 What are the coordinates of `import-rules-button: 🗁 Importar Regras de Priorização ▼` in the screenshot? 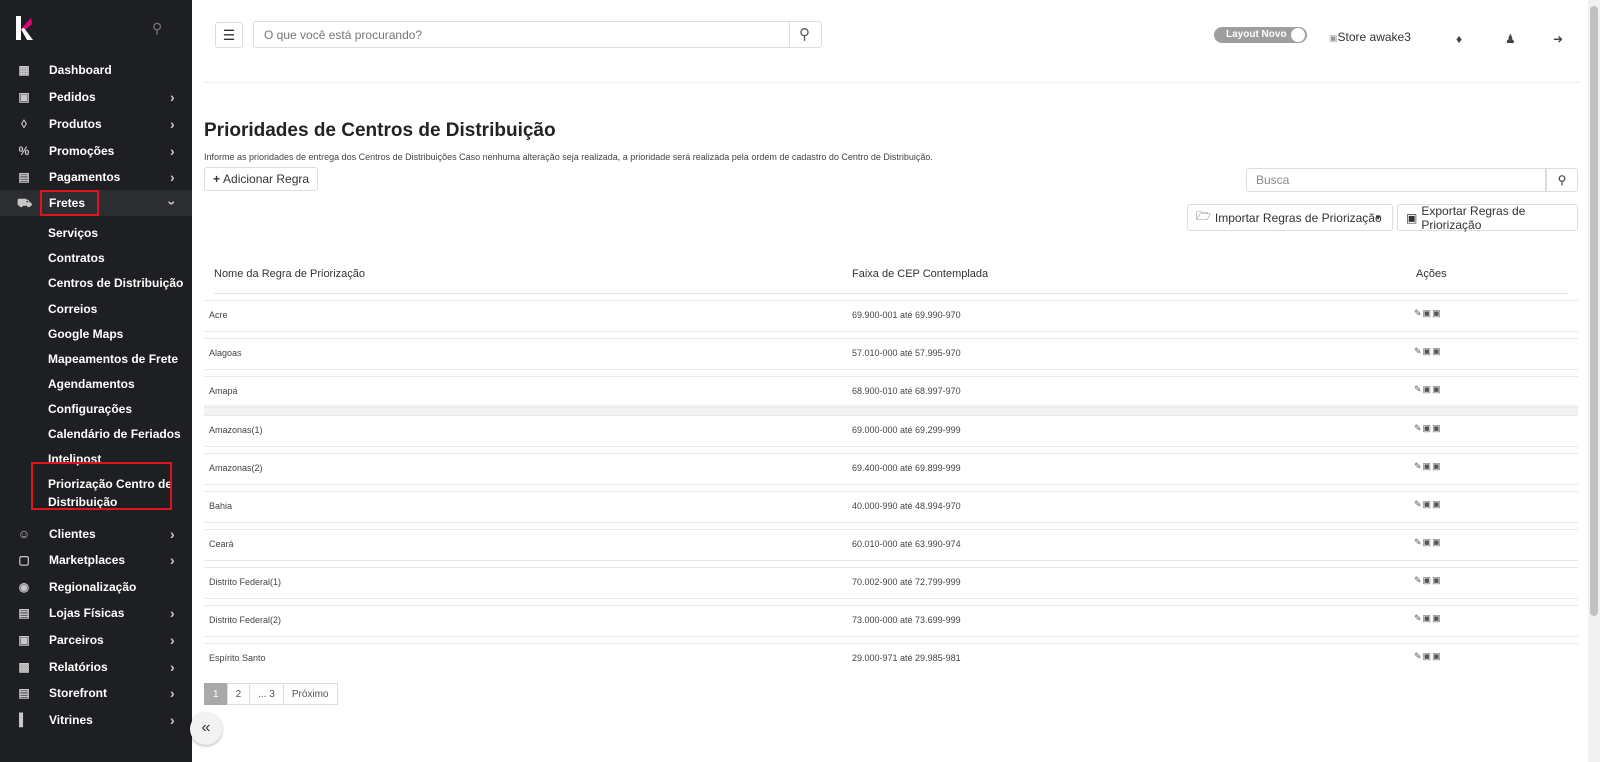 It's located at (1290, 217).